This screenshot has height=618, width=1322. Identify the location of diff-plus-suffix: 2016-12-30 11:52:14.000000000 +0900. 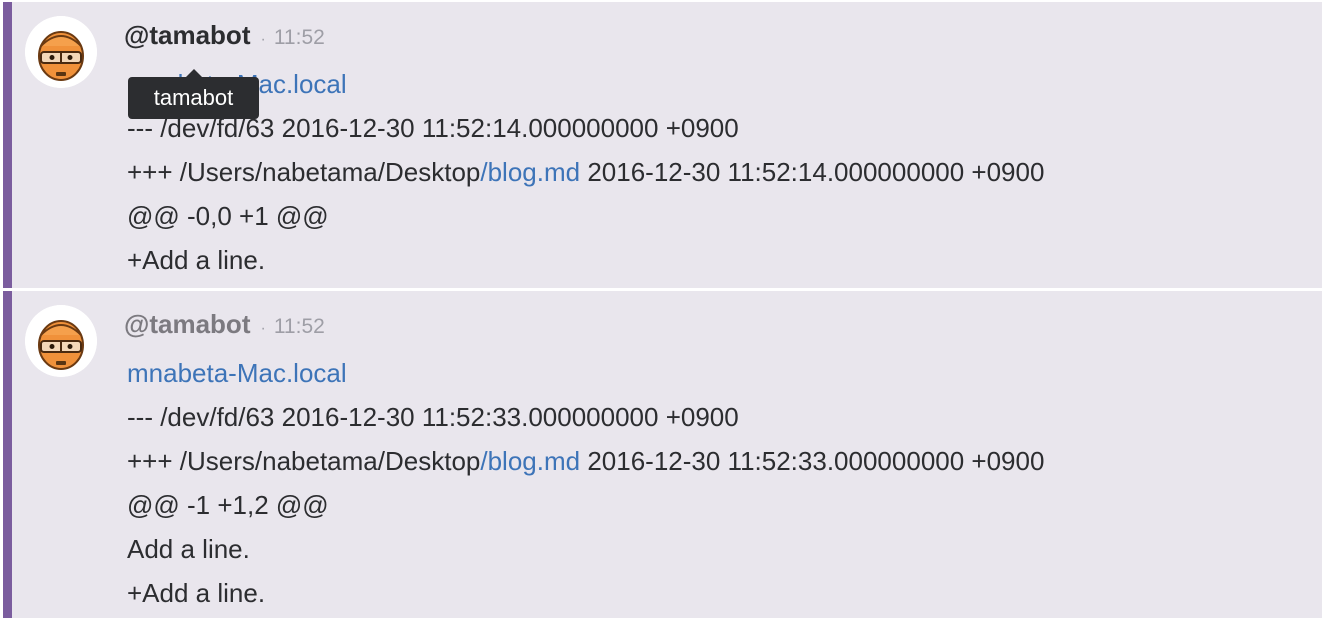
(812, 172).